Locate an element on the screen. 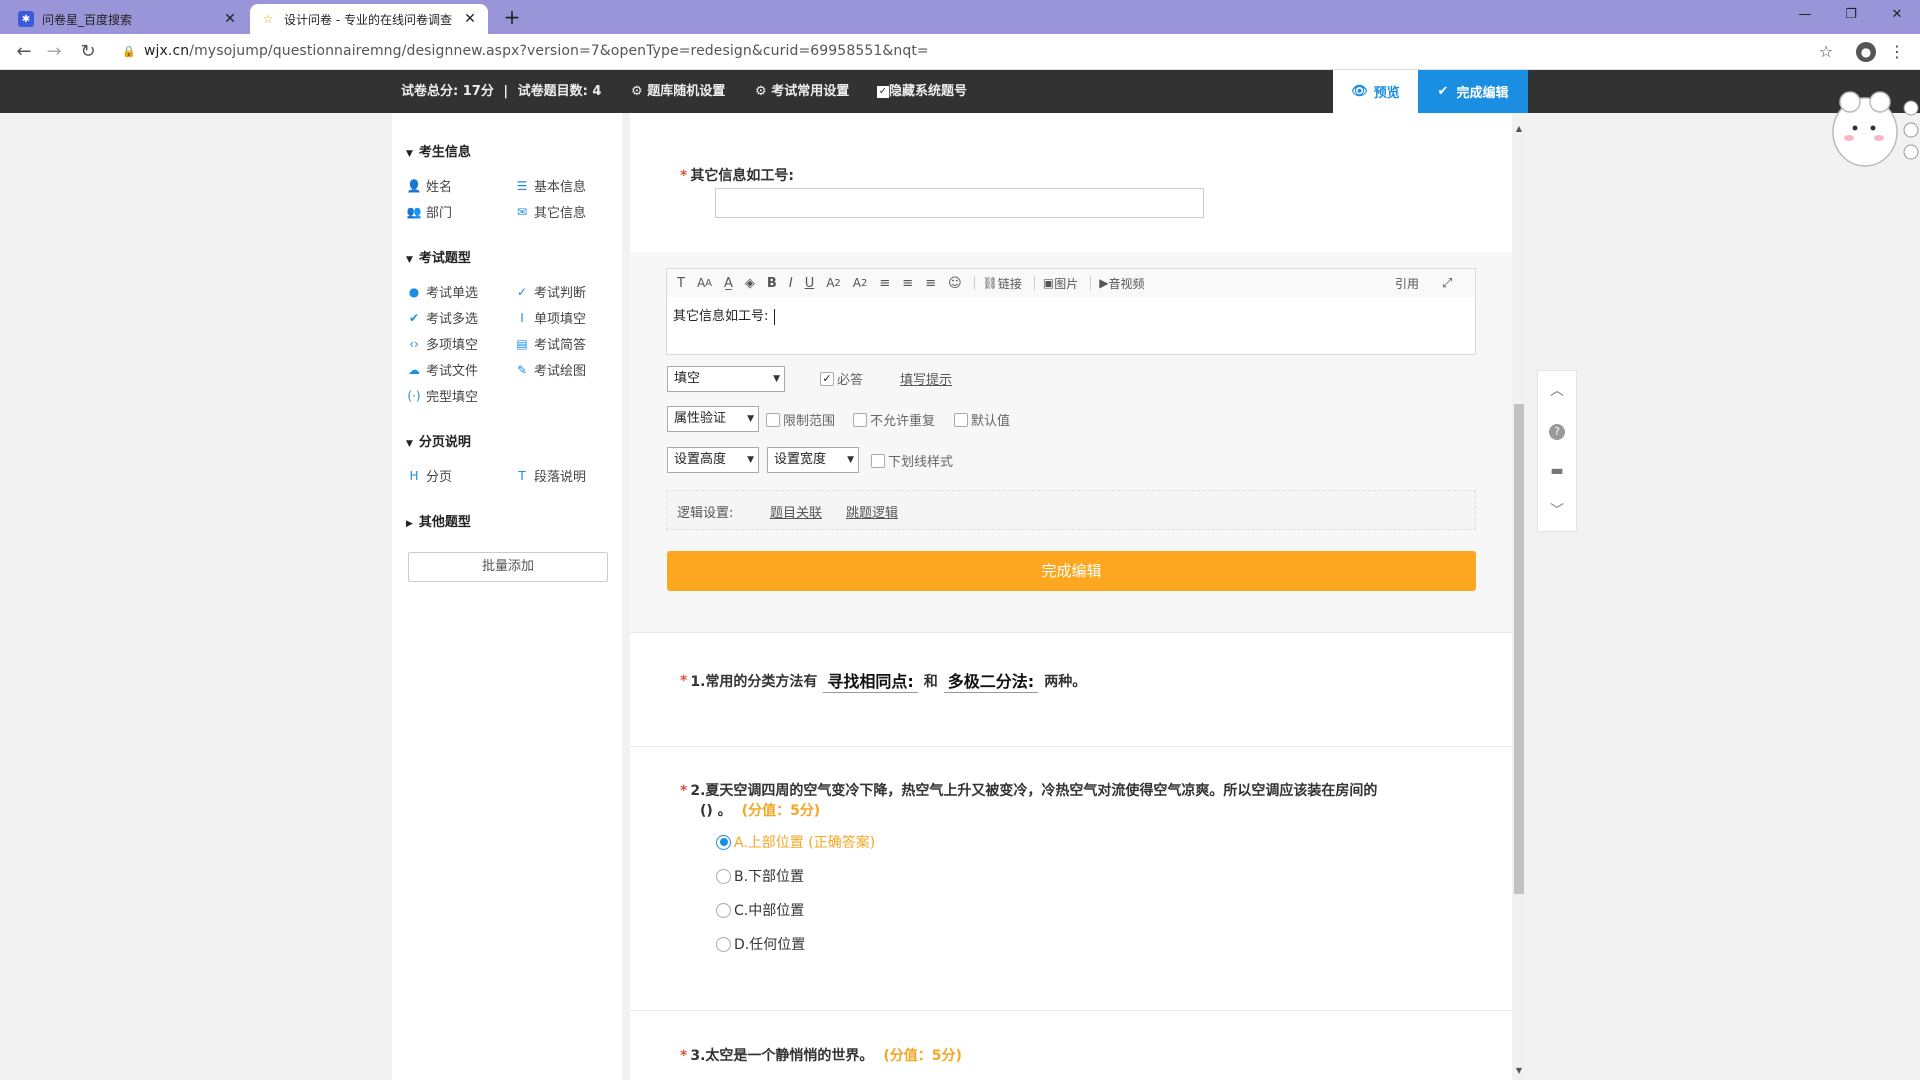 This screenshot has width=1920, height=1080. exam-setting-button: ⚙ 考试常用设置 is located at coordinates (802, 91).